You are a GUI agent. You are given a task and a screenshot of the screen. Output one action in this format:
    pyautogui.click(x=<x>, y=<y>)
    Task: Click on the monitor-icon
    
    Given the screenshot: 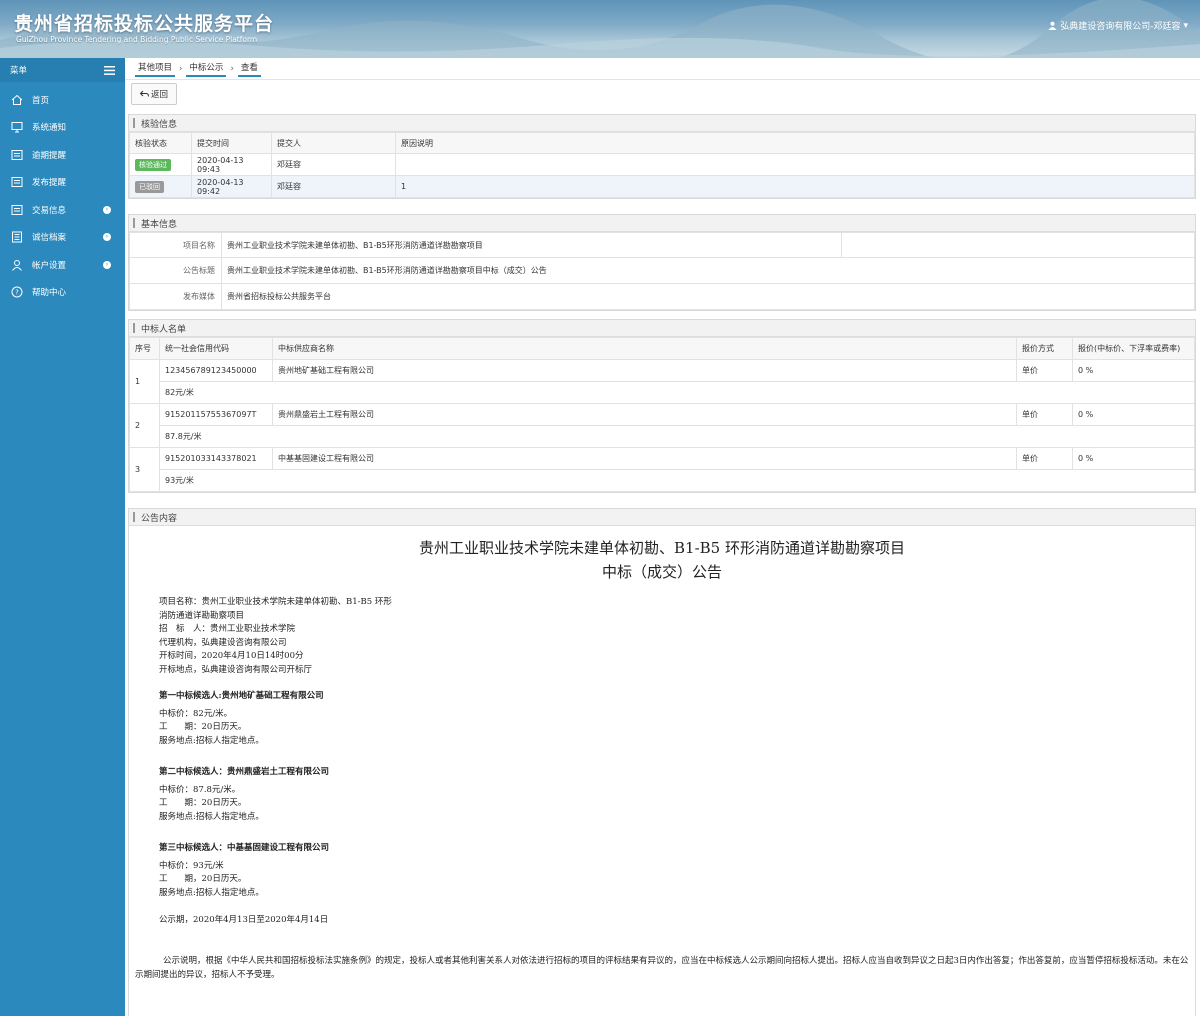 What is the action you would take?
    pyautogui.click(x=17, y=127)
    